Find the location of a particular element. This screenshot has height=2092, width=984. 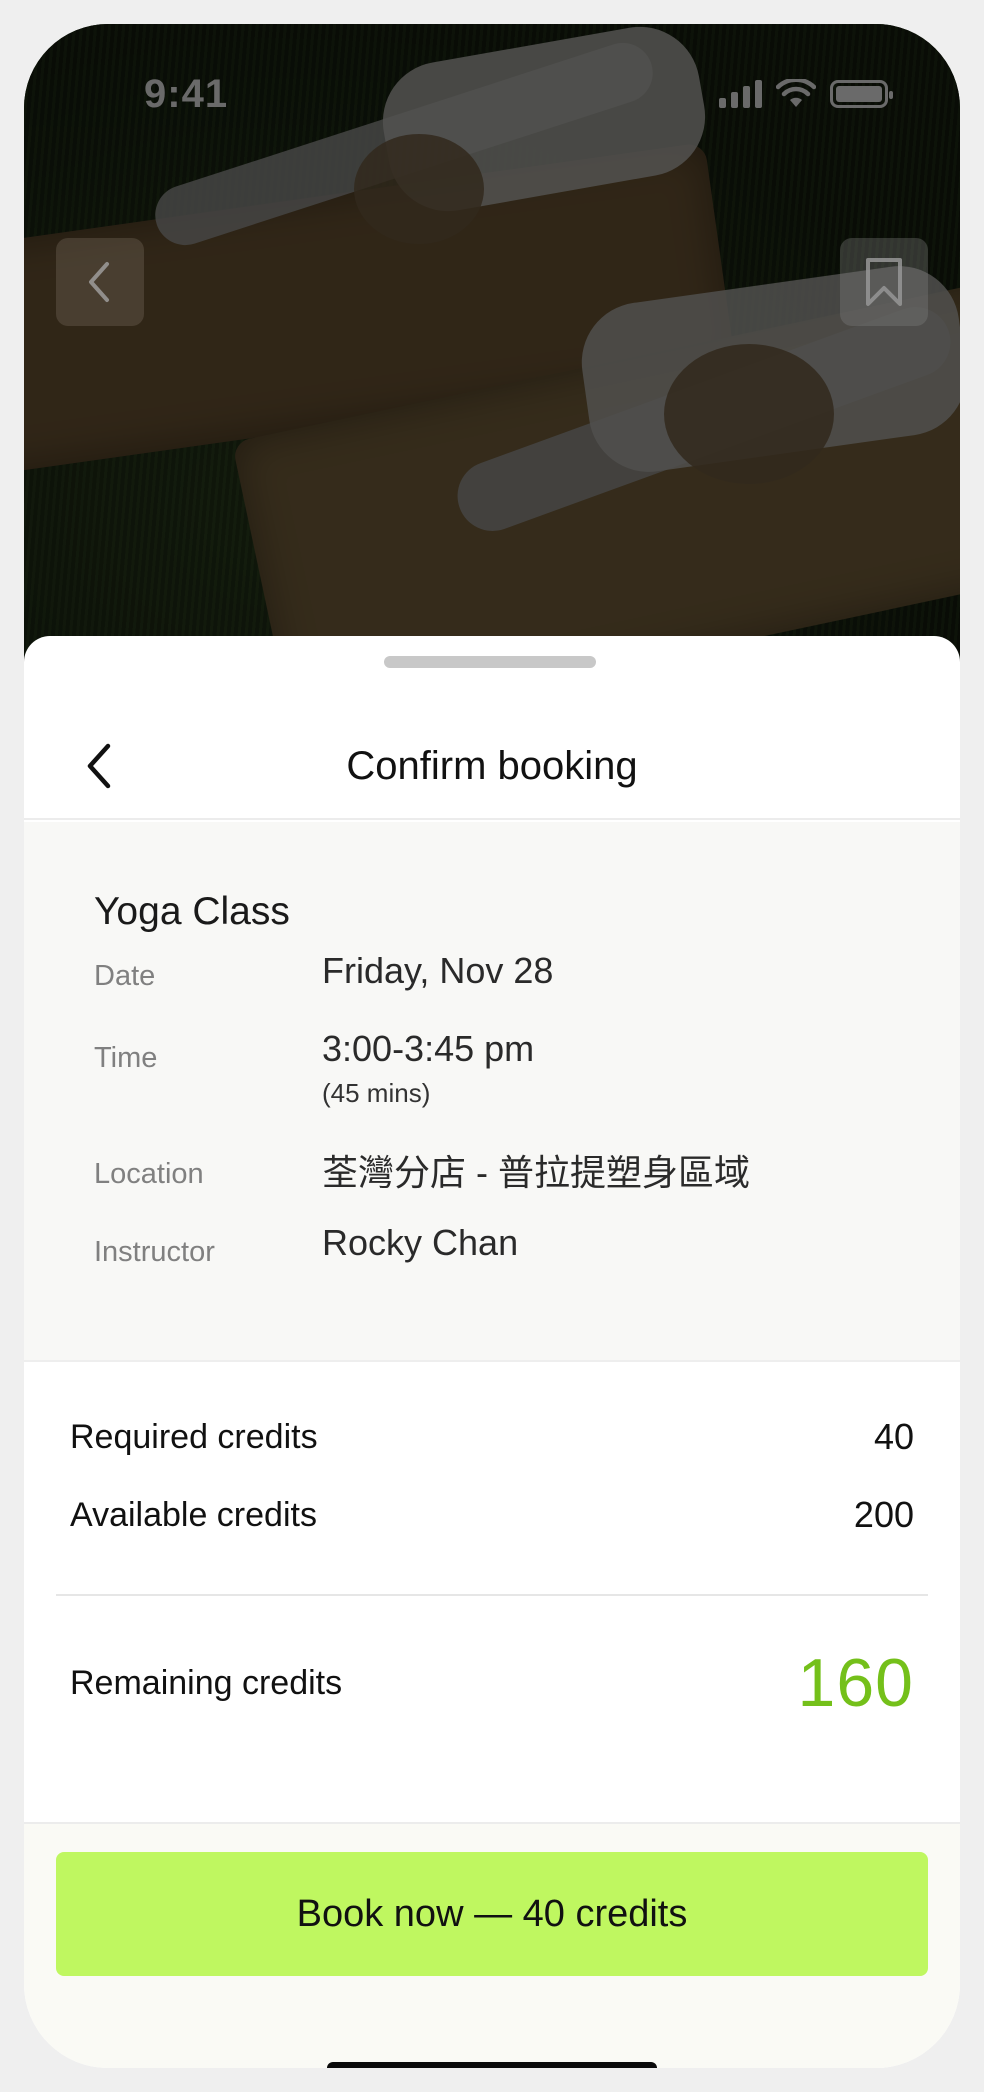

required-credits-value: 40 is located at coordinates (893, 1436).